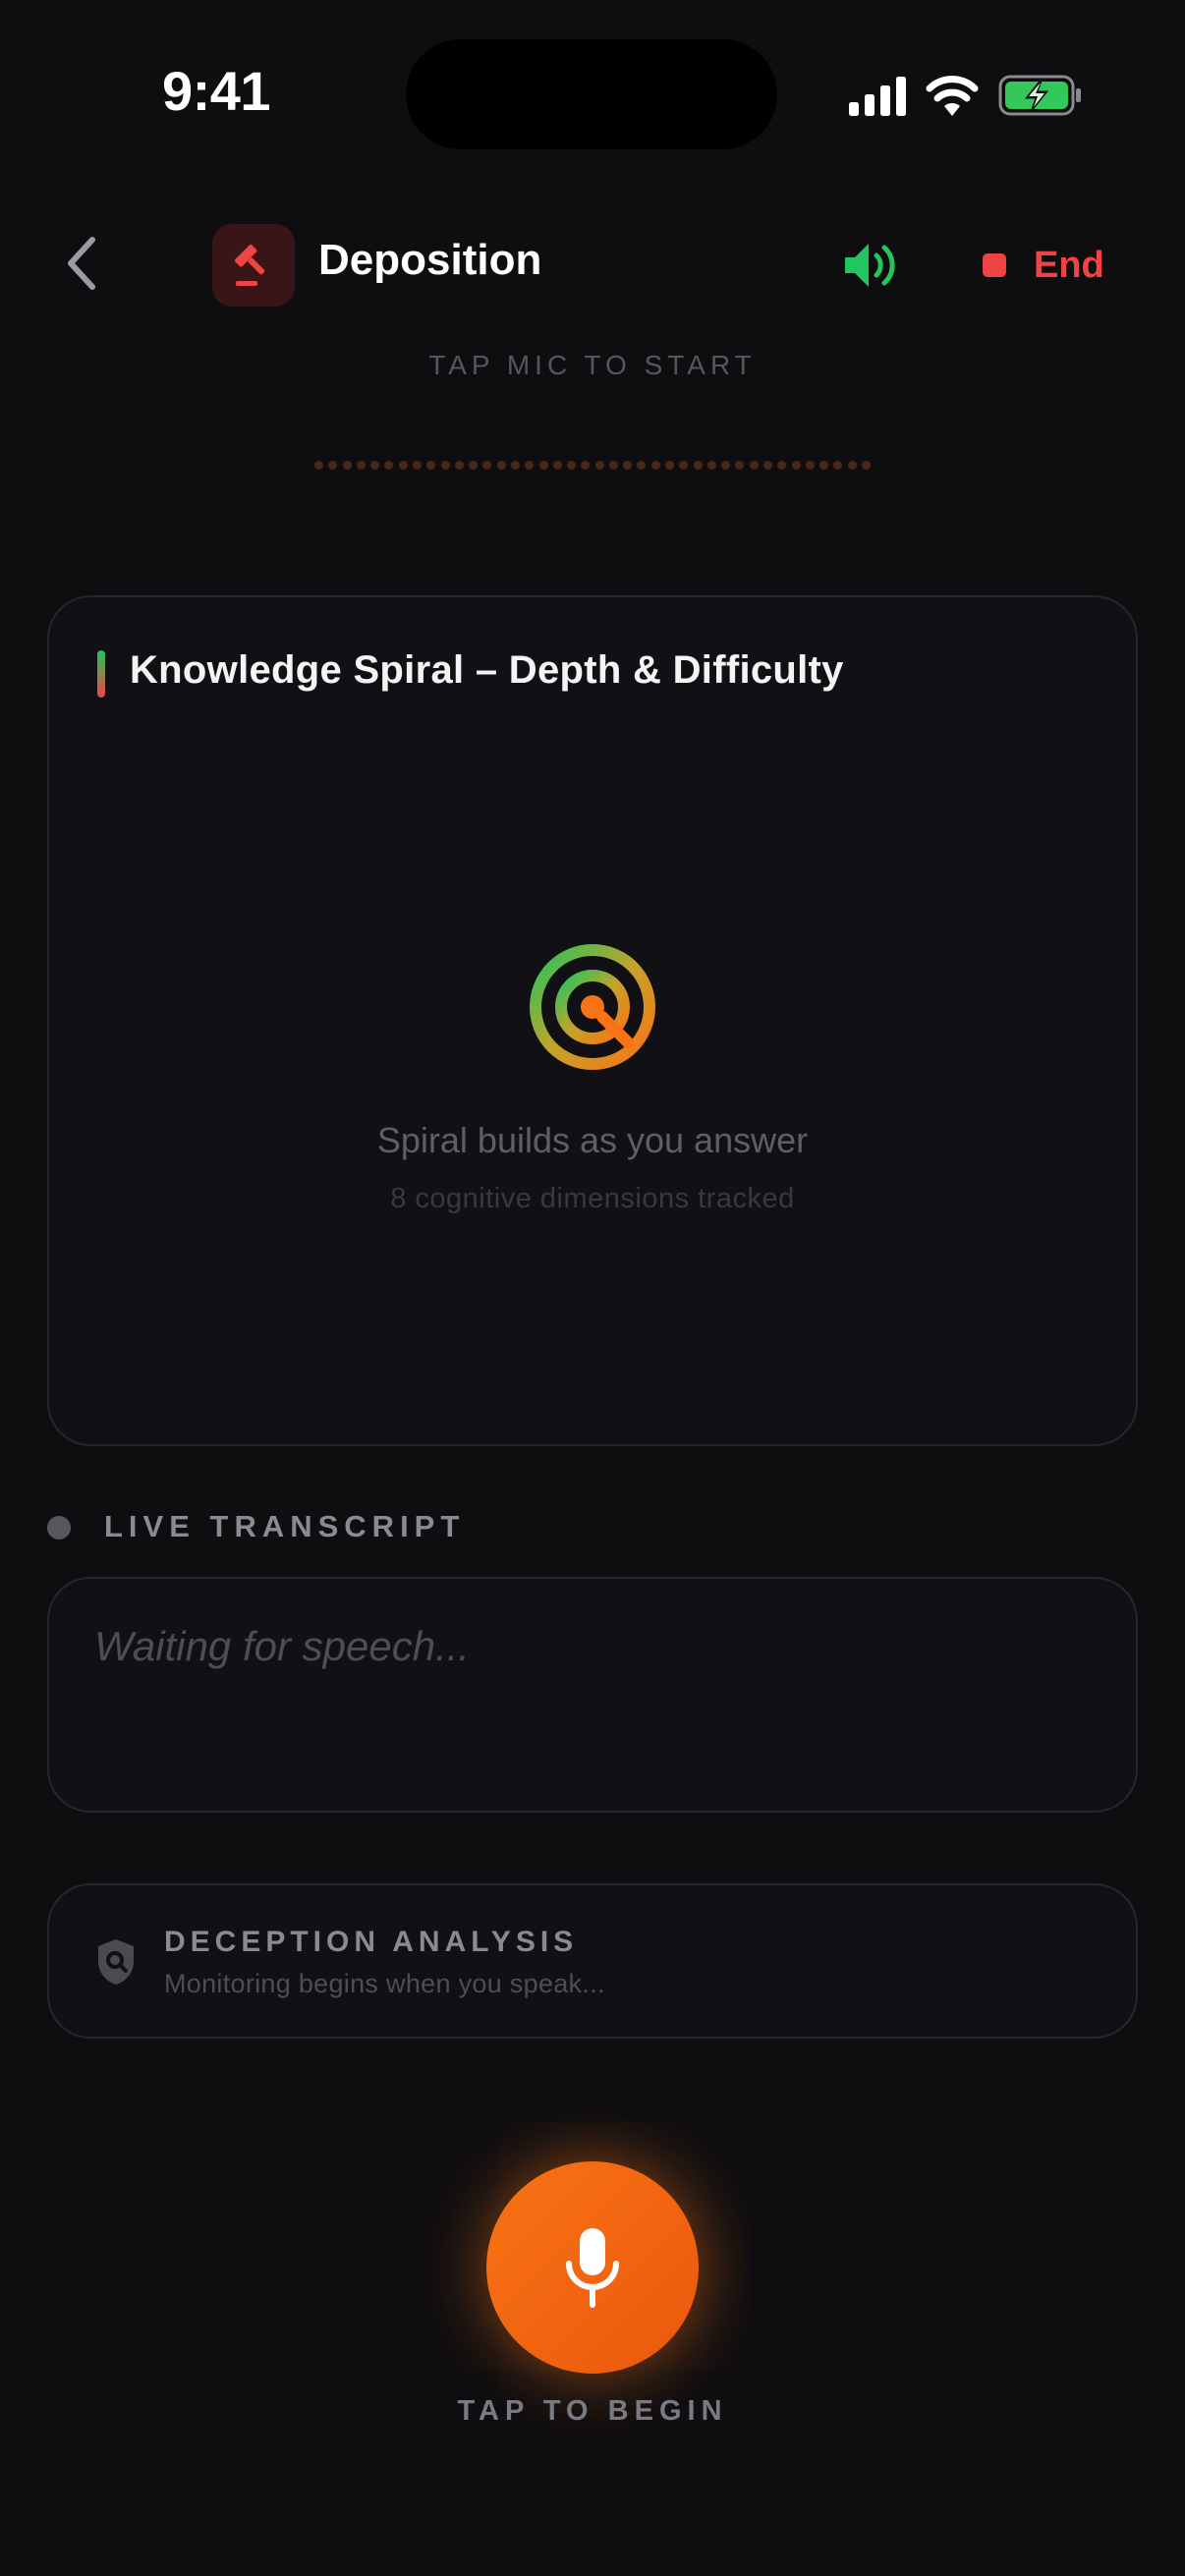 The width and height of the screenshot is (1185, 2576). I want to click on app-badge, so click(254, 265).